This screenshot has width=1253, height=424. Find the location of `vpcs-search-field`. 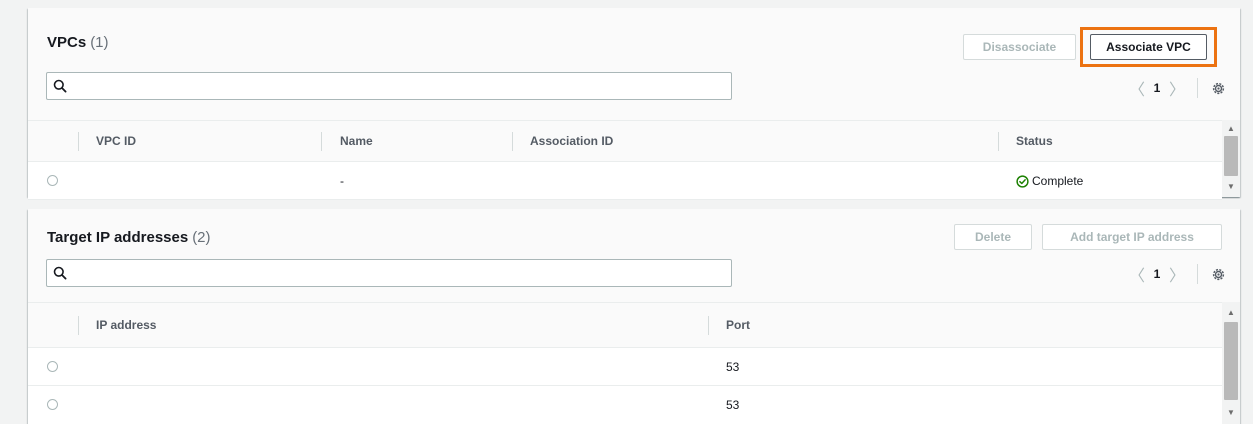

vpcs-search-field is located at coordinates (389, 86).